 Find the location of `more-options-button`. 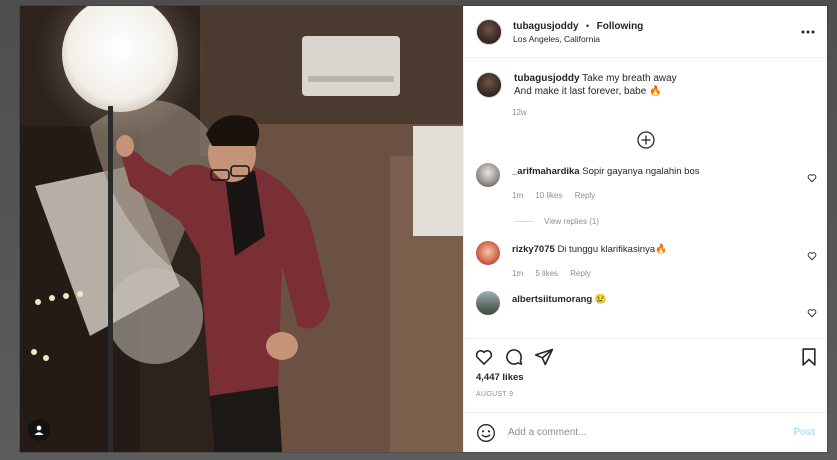

more-options-button is located at coordinates (808, 32).